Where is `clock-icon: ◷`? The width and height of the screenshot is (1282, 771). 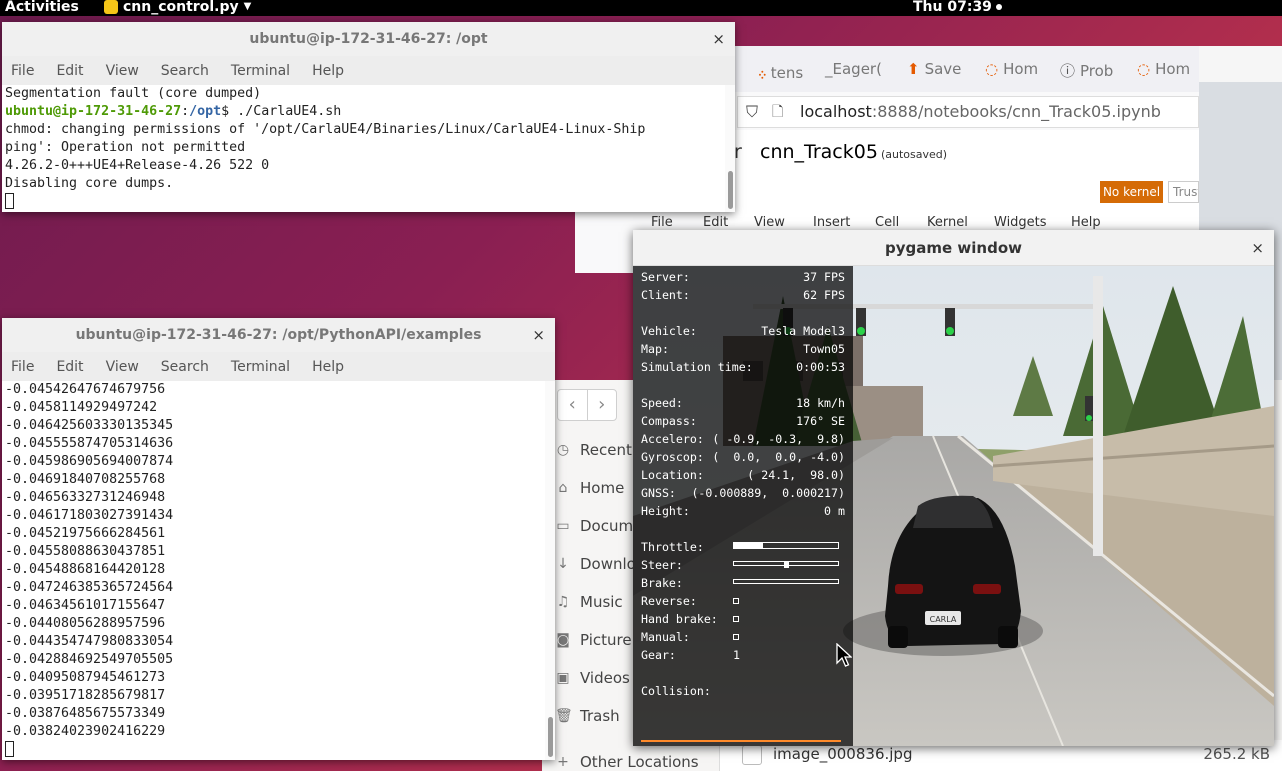 clock-icon: ◷ is located at coordinates (563, 450).